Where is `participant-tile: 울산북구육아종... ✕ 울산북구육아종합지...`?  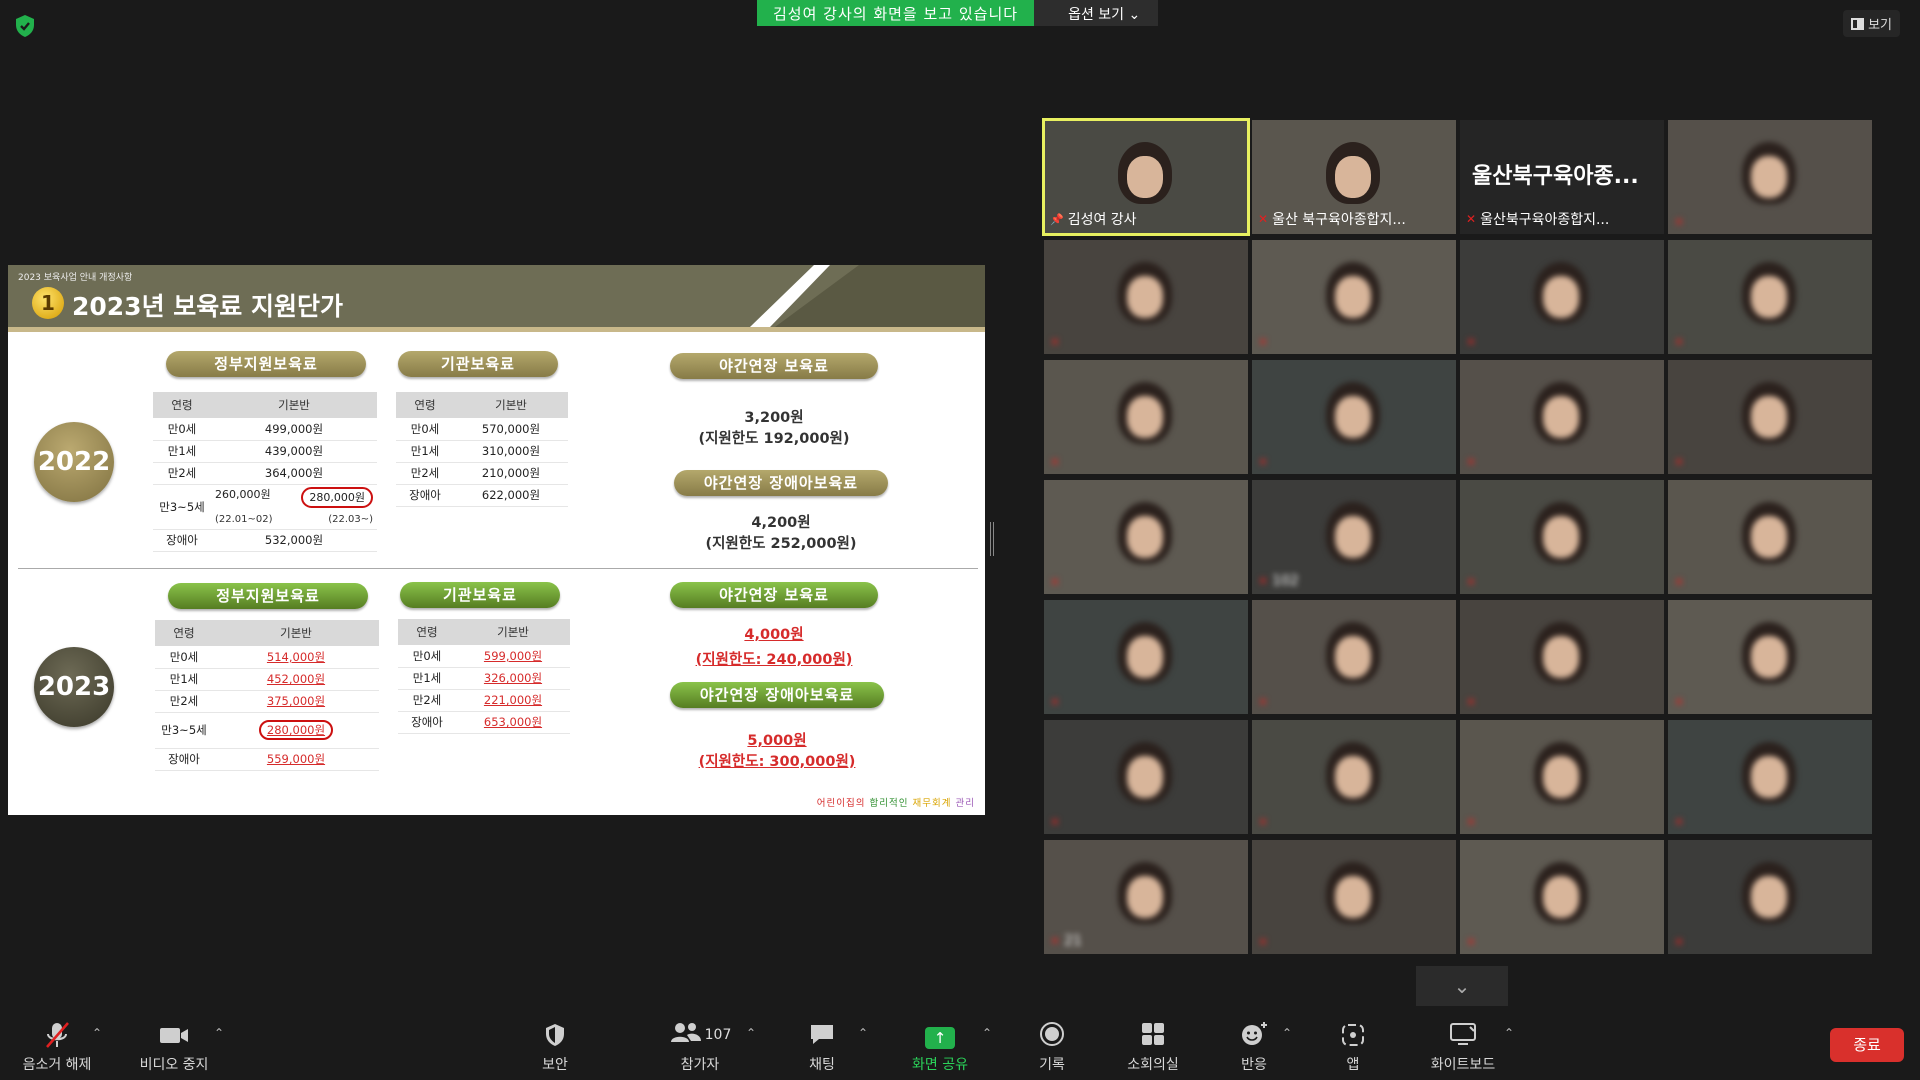 participant-tile: 울산북구육아종... ✕ 울산북구육아종합지... is located at coordinates (1562, 177).